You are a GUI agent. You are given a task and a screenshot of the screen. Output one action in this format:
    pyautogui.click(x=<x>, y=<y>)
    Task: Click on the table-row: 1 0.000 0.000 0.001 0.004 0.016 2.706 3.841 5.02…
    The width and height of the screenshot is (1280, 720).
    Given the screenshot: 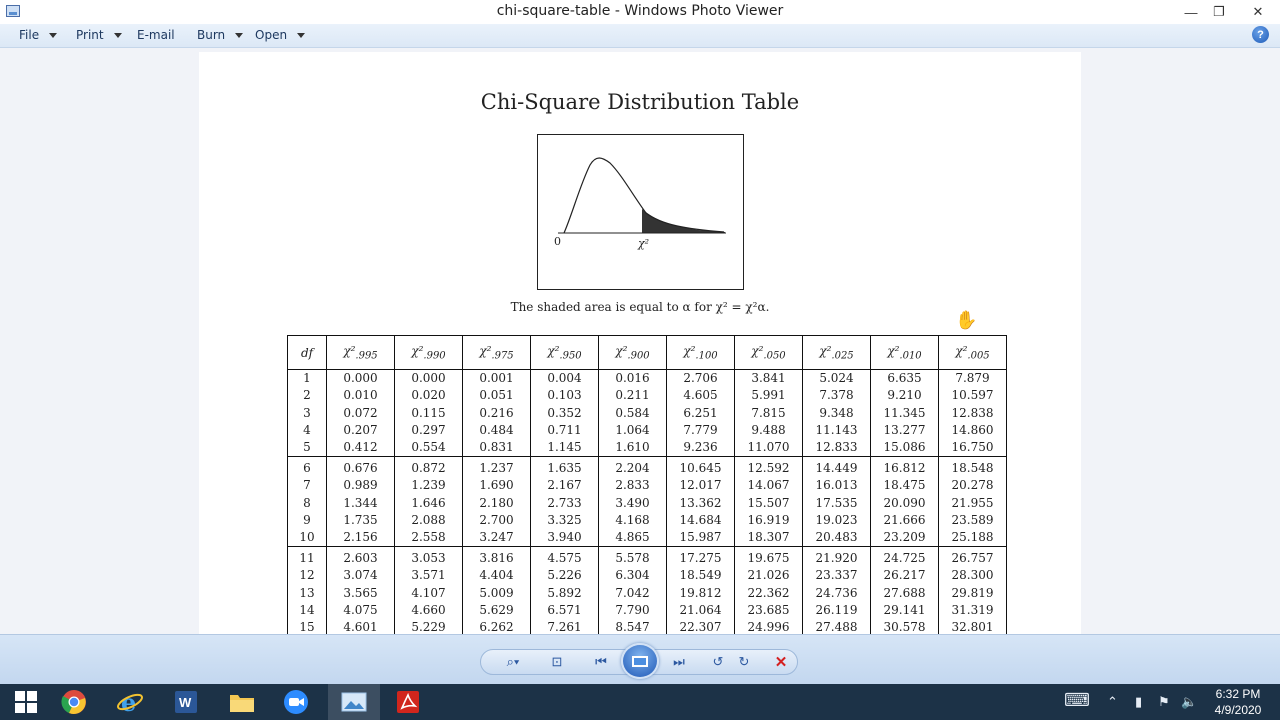 What is the action you would take?
    pyautogui.click(x=647, y=378)
    